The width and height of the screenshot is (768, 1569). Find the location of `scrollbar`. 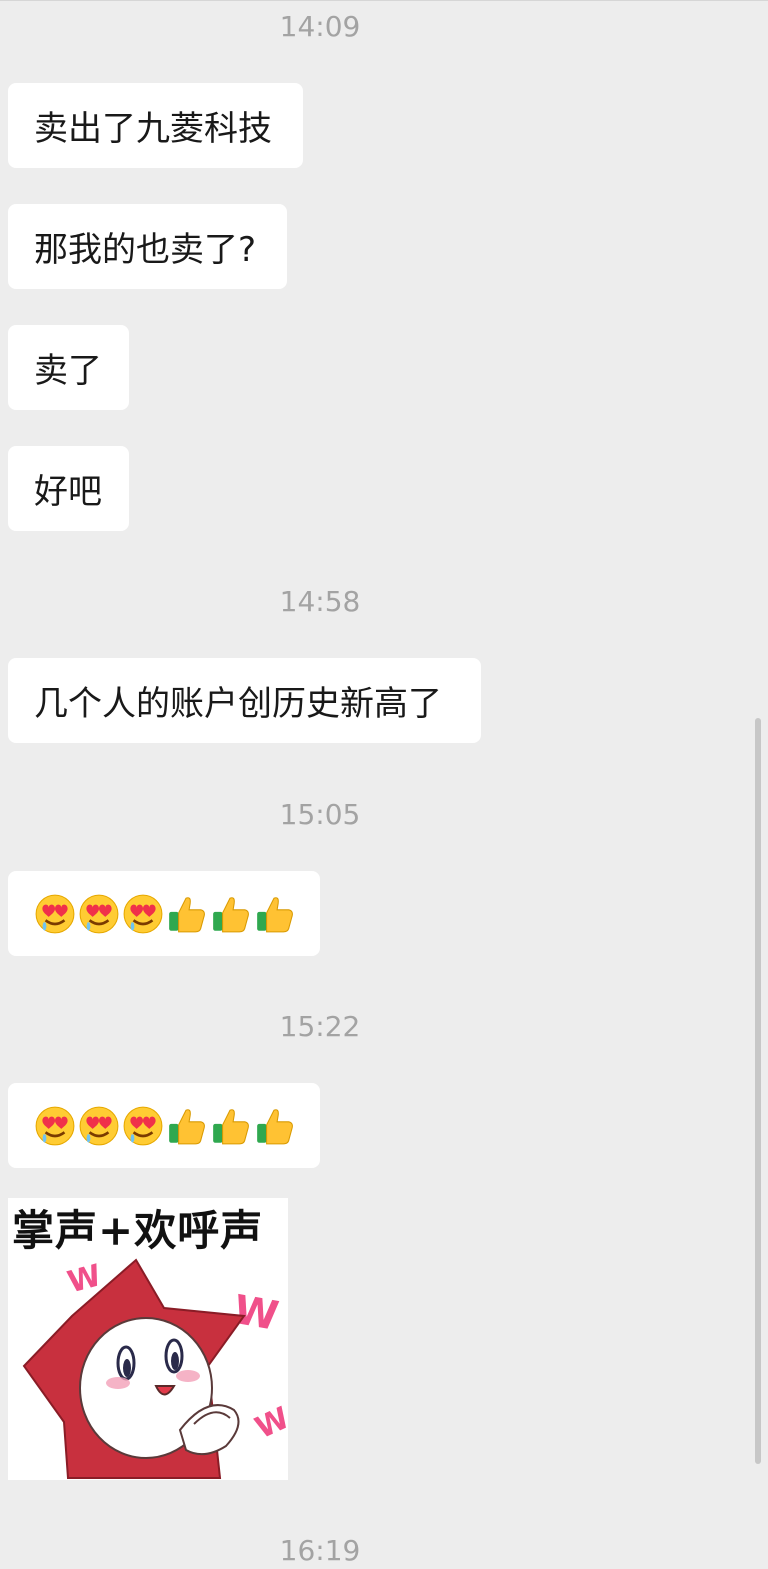

scrollbar is located at coordinates (758, 1091).